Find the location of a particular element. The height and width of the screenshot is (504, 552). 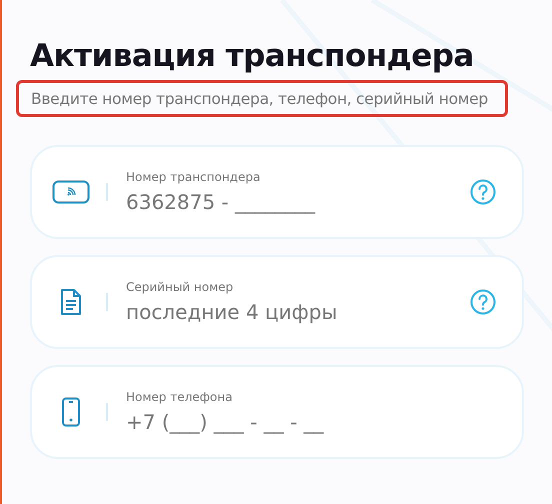

subtitle: Введите номер транспондера, телефон, серийный номер is located at coordinates (259, 99).